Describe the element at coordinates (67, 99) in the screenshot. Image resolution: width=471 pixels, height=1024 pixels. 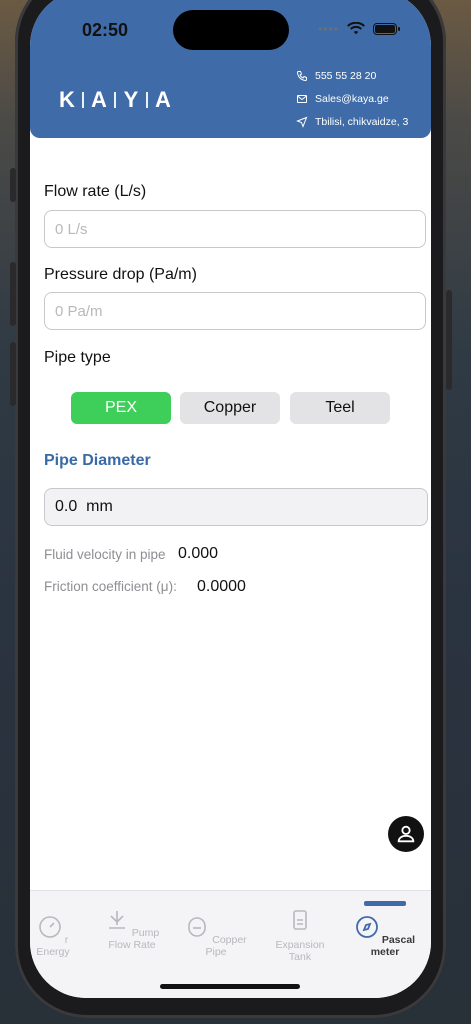
I see `logo-letter: K` at that location.